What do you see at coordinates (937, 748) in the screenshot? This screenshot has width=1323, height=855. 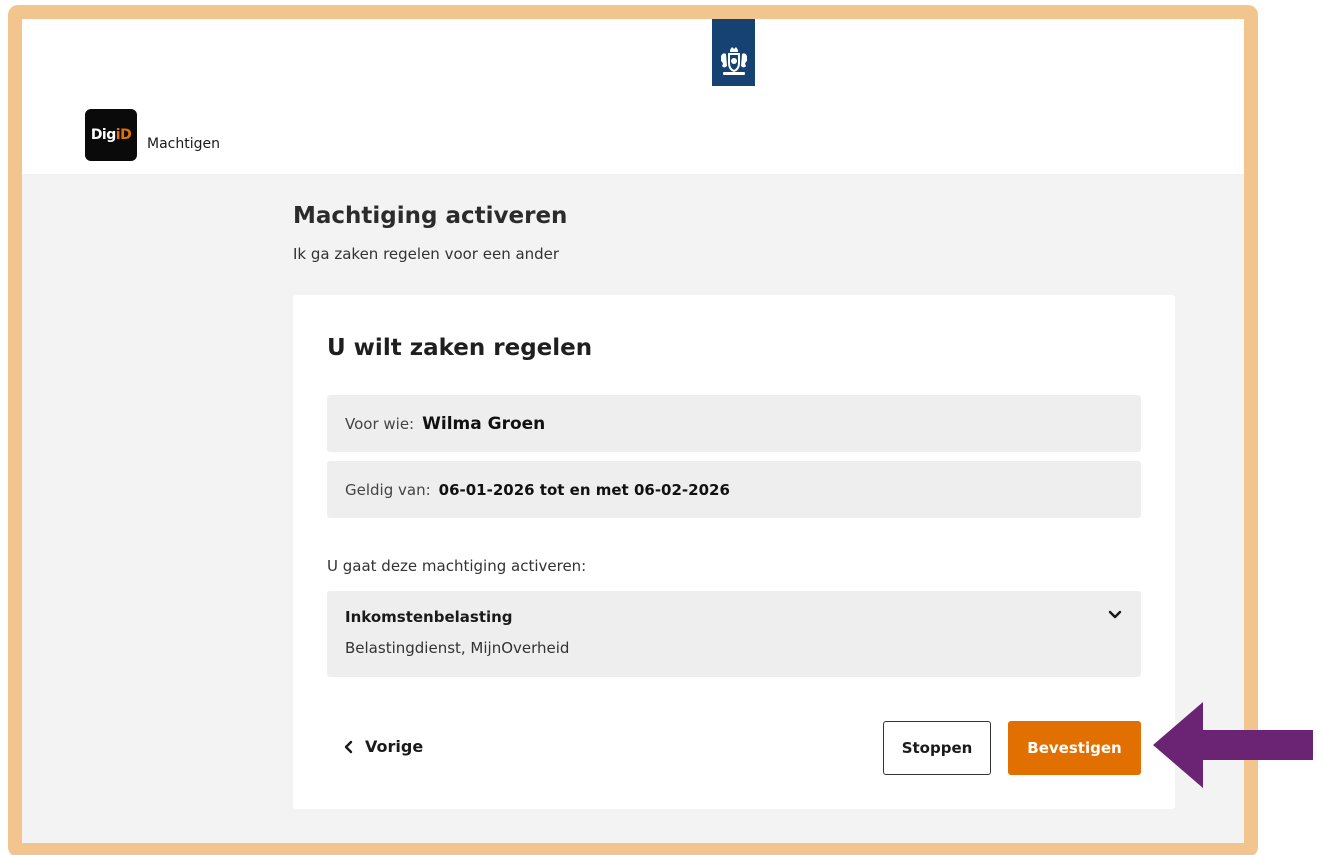 I see `stop-button: Stoppen` at bounding box center [937, 748].